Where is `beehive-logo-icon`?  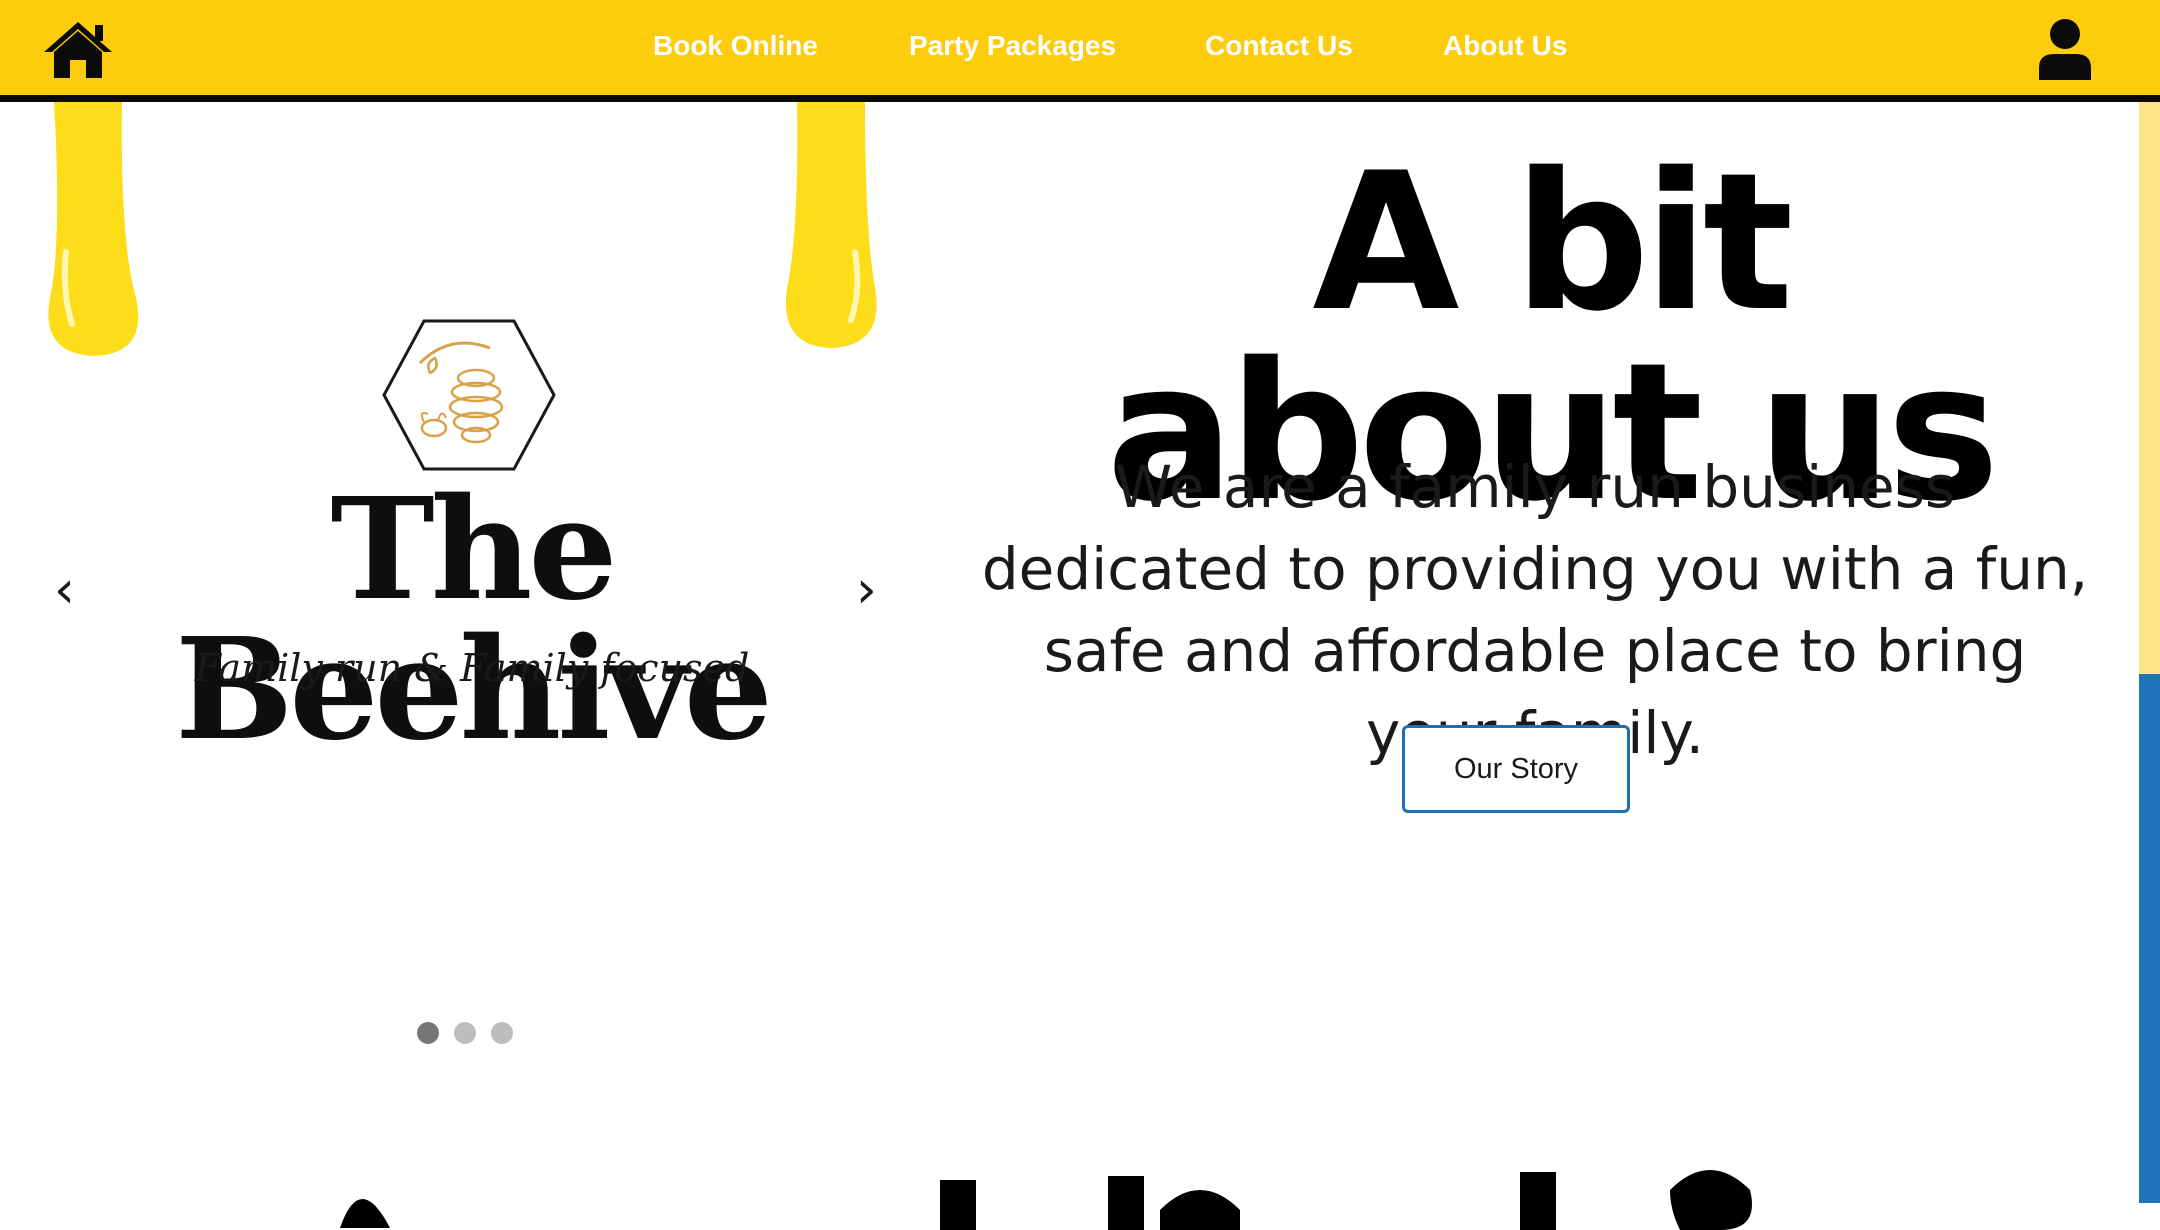
beehive-logo-icon is located at coordinates (469, 395).